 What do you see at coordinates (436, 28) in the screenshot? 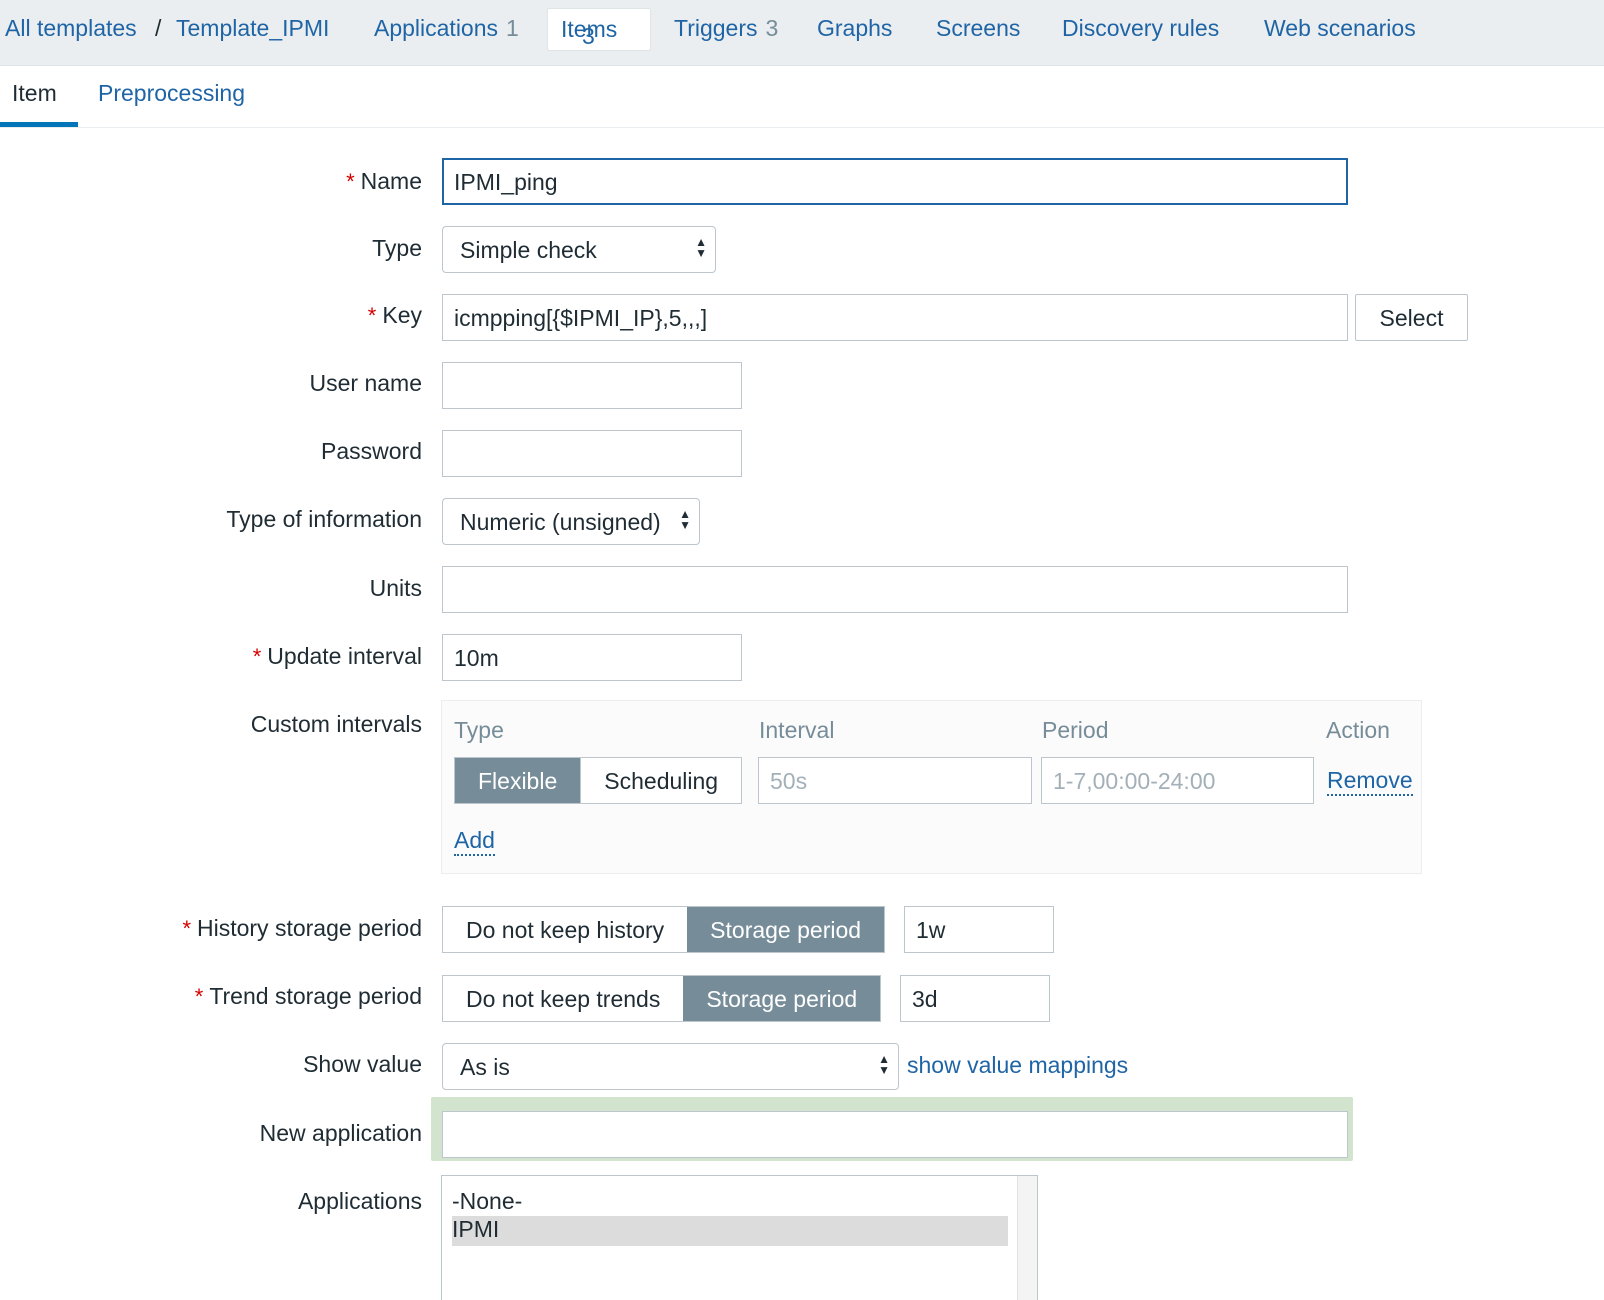
I see `nav-applications-label: Applications` at bounding box center [436, 28].